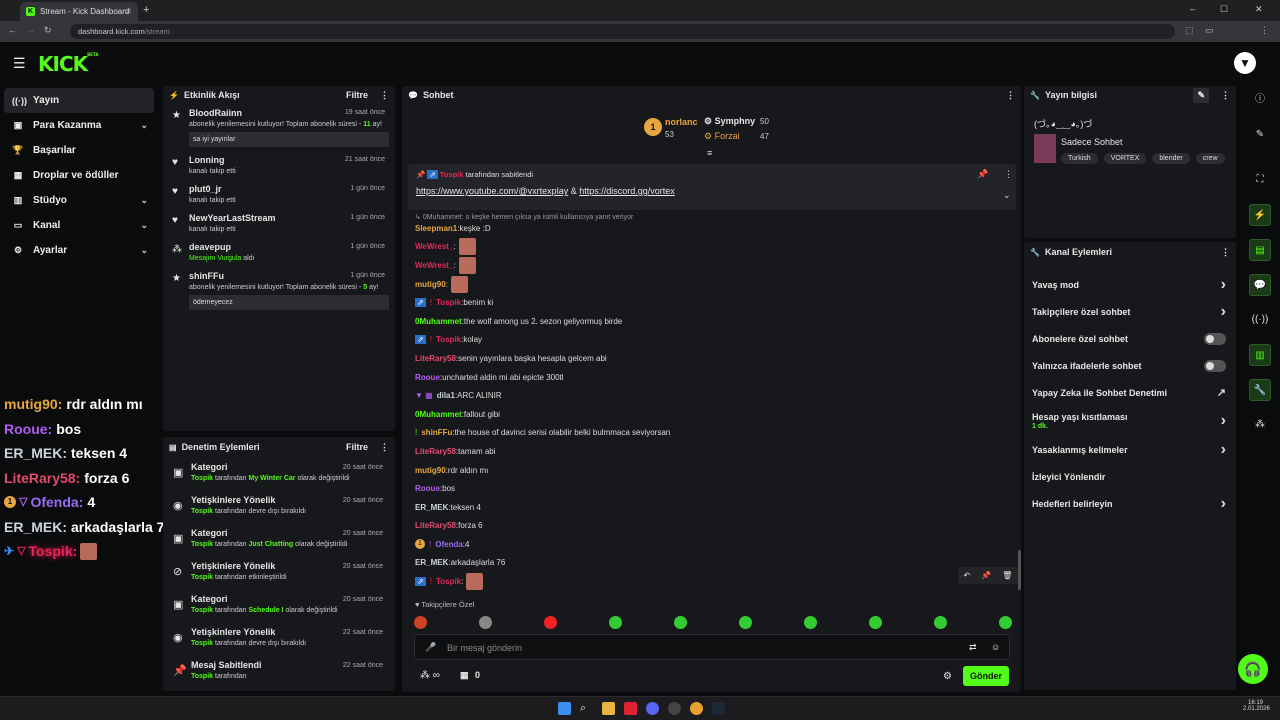  Describe the element at coordinates (79, 100) in the screenshot. I see `sidebar-item-0: ((·)) Yayın` at that location.